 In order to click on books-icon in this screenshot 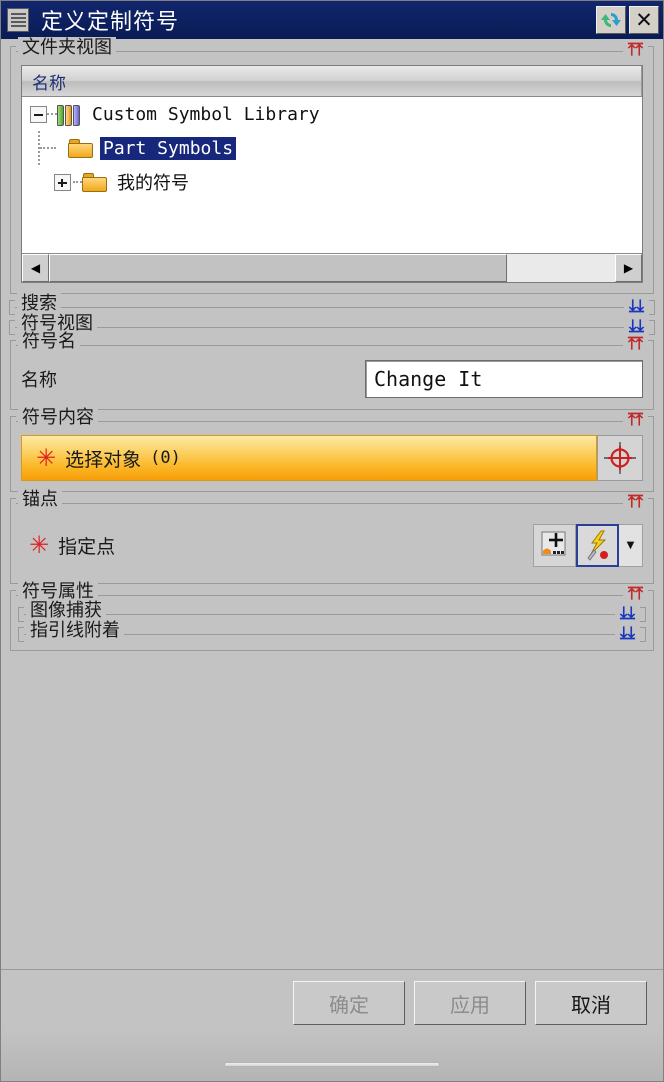, I will do `click(70, 114)`.